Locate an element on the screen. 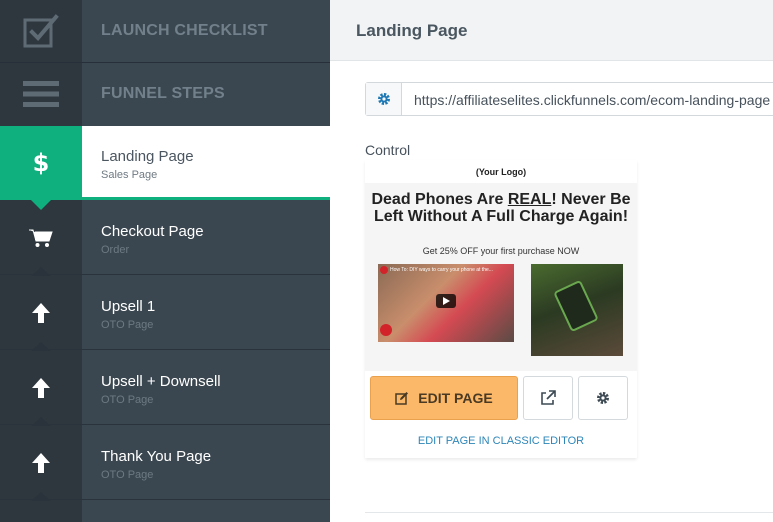 This screenshot has width=773, height=522. active-indicator is located at coordinates (206, 198).